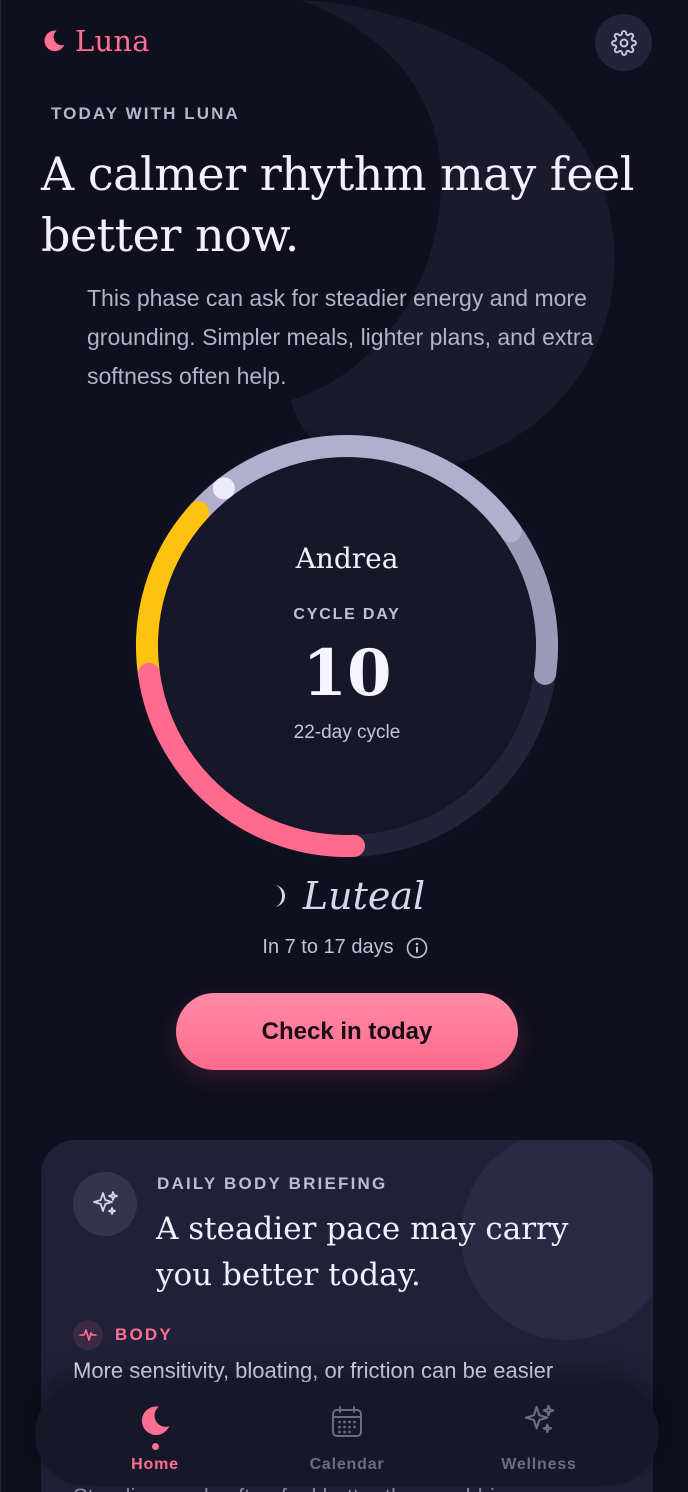  I want to click on briefing-eyebrow: DAILY BODY BRIEFING, so click(272, 1183).